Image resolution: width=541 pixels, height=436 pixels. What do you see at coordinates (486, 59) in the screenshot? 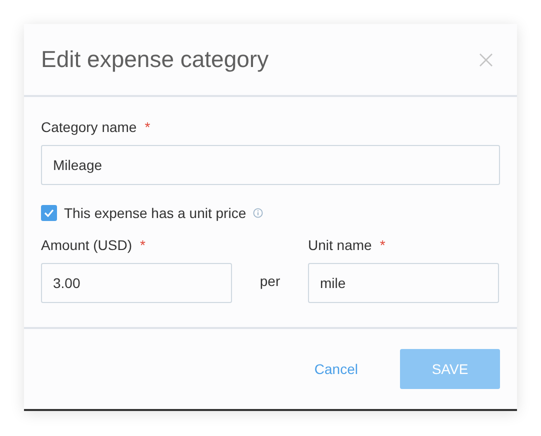
I see `close-icon` at bounding box center [486, 59].